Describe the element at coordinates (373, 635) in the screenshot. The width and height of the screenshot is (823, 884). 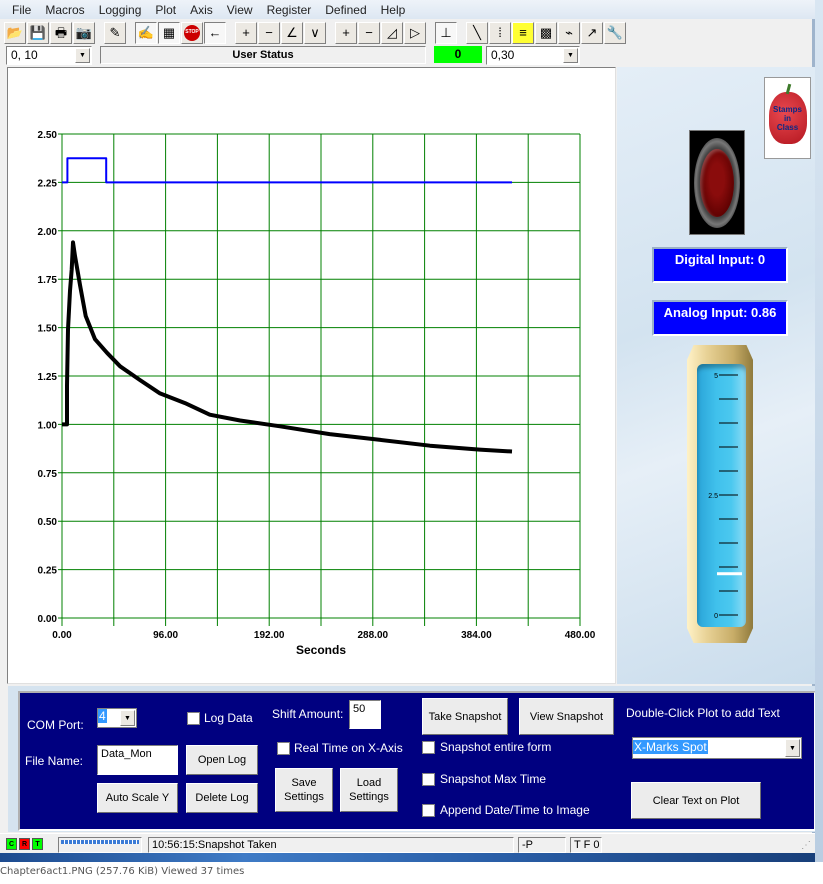
I see `x-tick-label: 288.00` at that location.